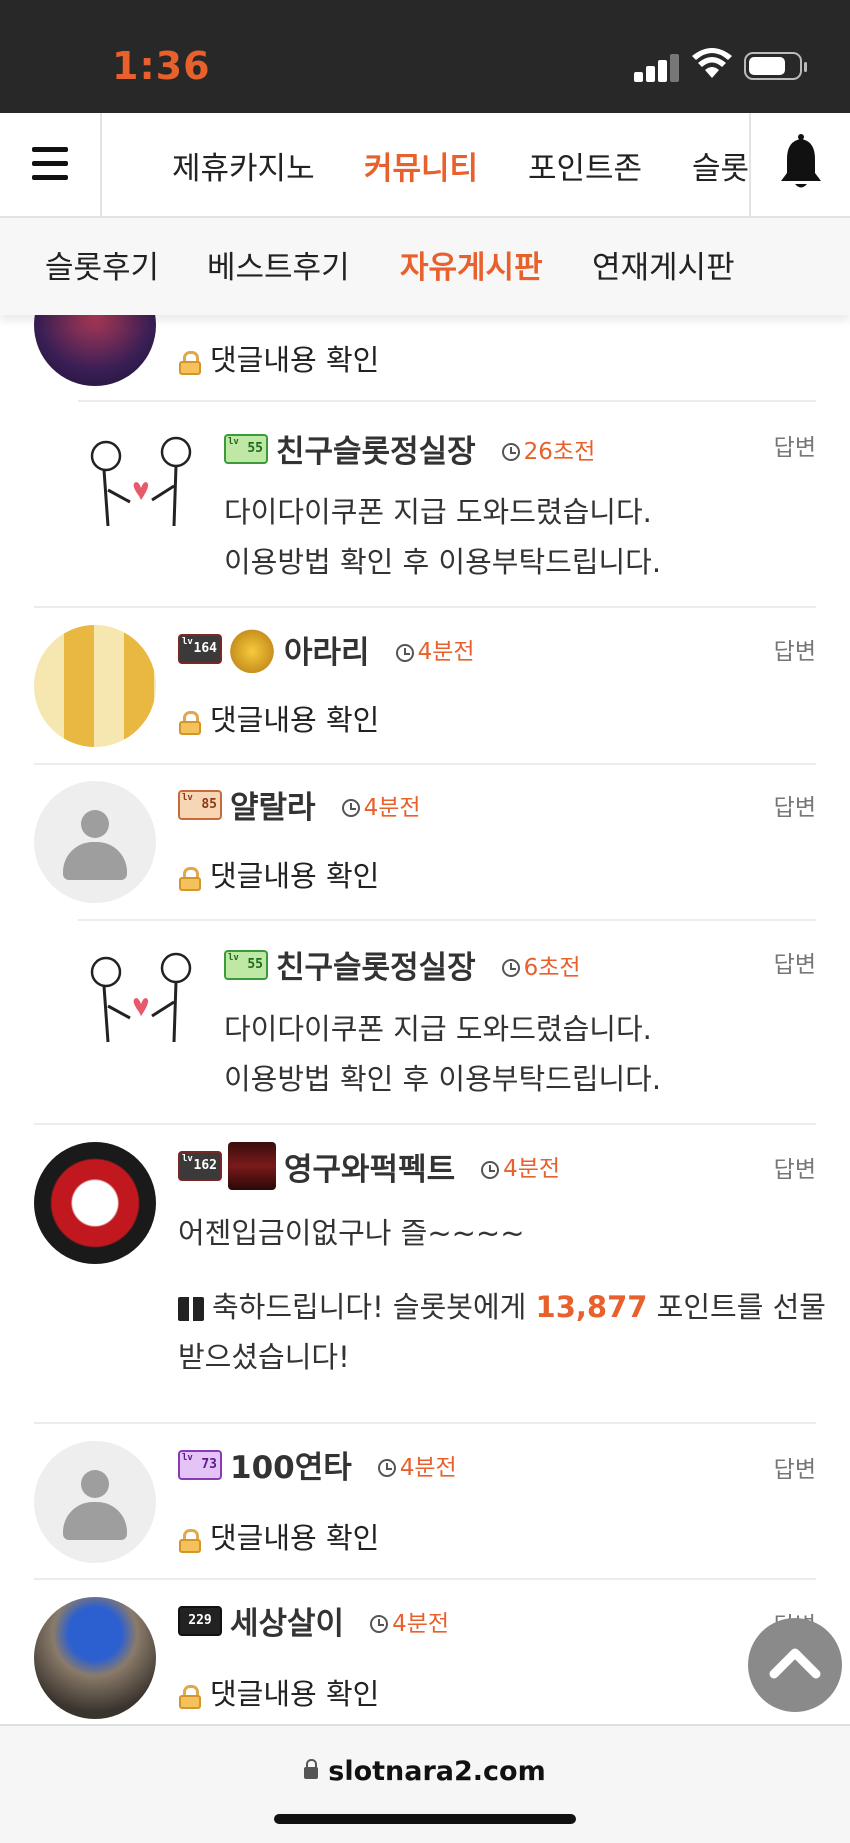 This screenshot has width=850, height=1843. Describe the element at coordinates (327, 653) in the screenshot. I see `nickname: 아라리` at that location.